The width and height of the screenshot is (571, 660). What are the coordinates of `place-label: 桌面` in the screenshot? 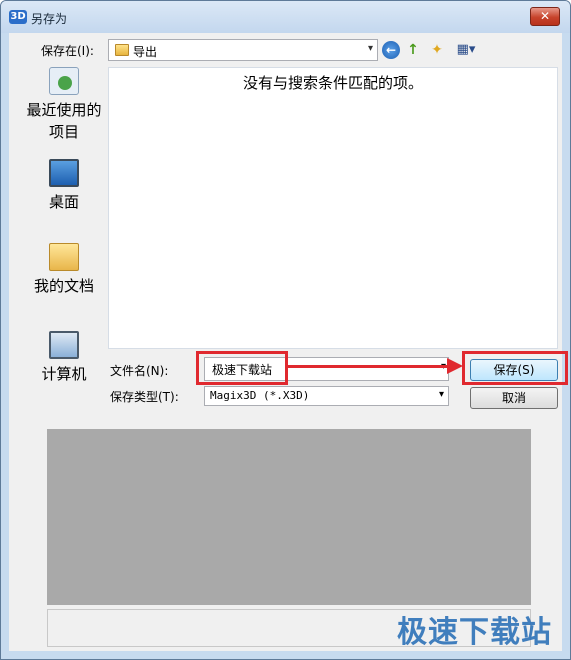 It's located at (63, 202).